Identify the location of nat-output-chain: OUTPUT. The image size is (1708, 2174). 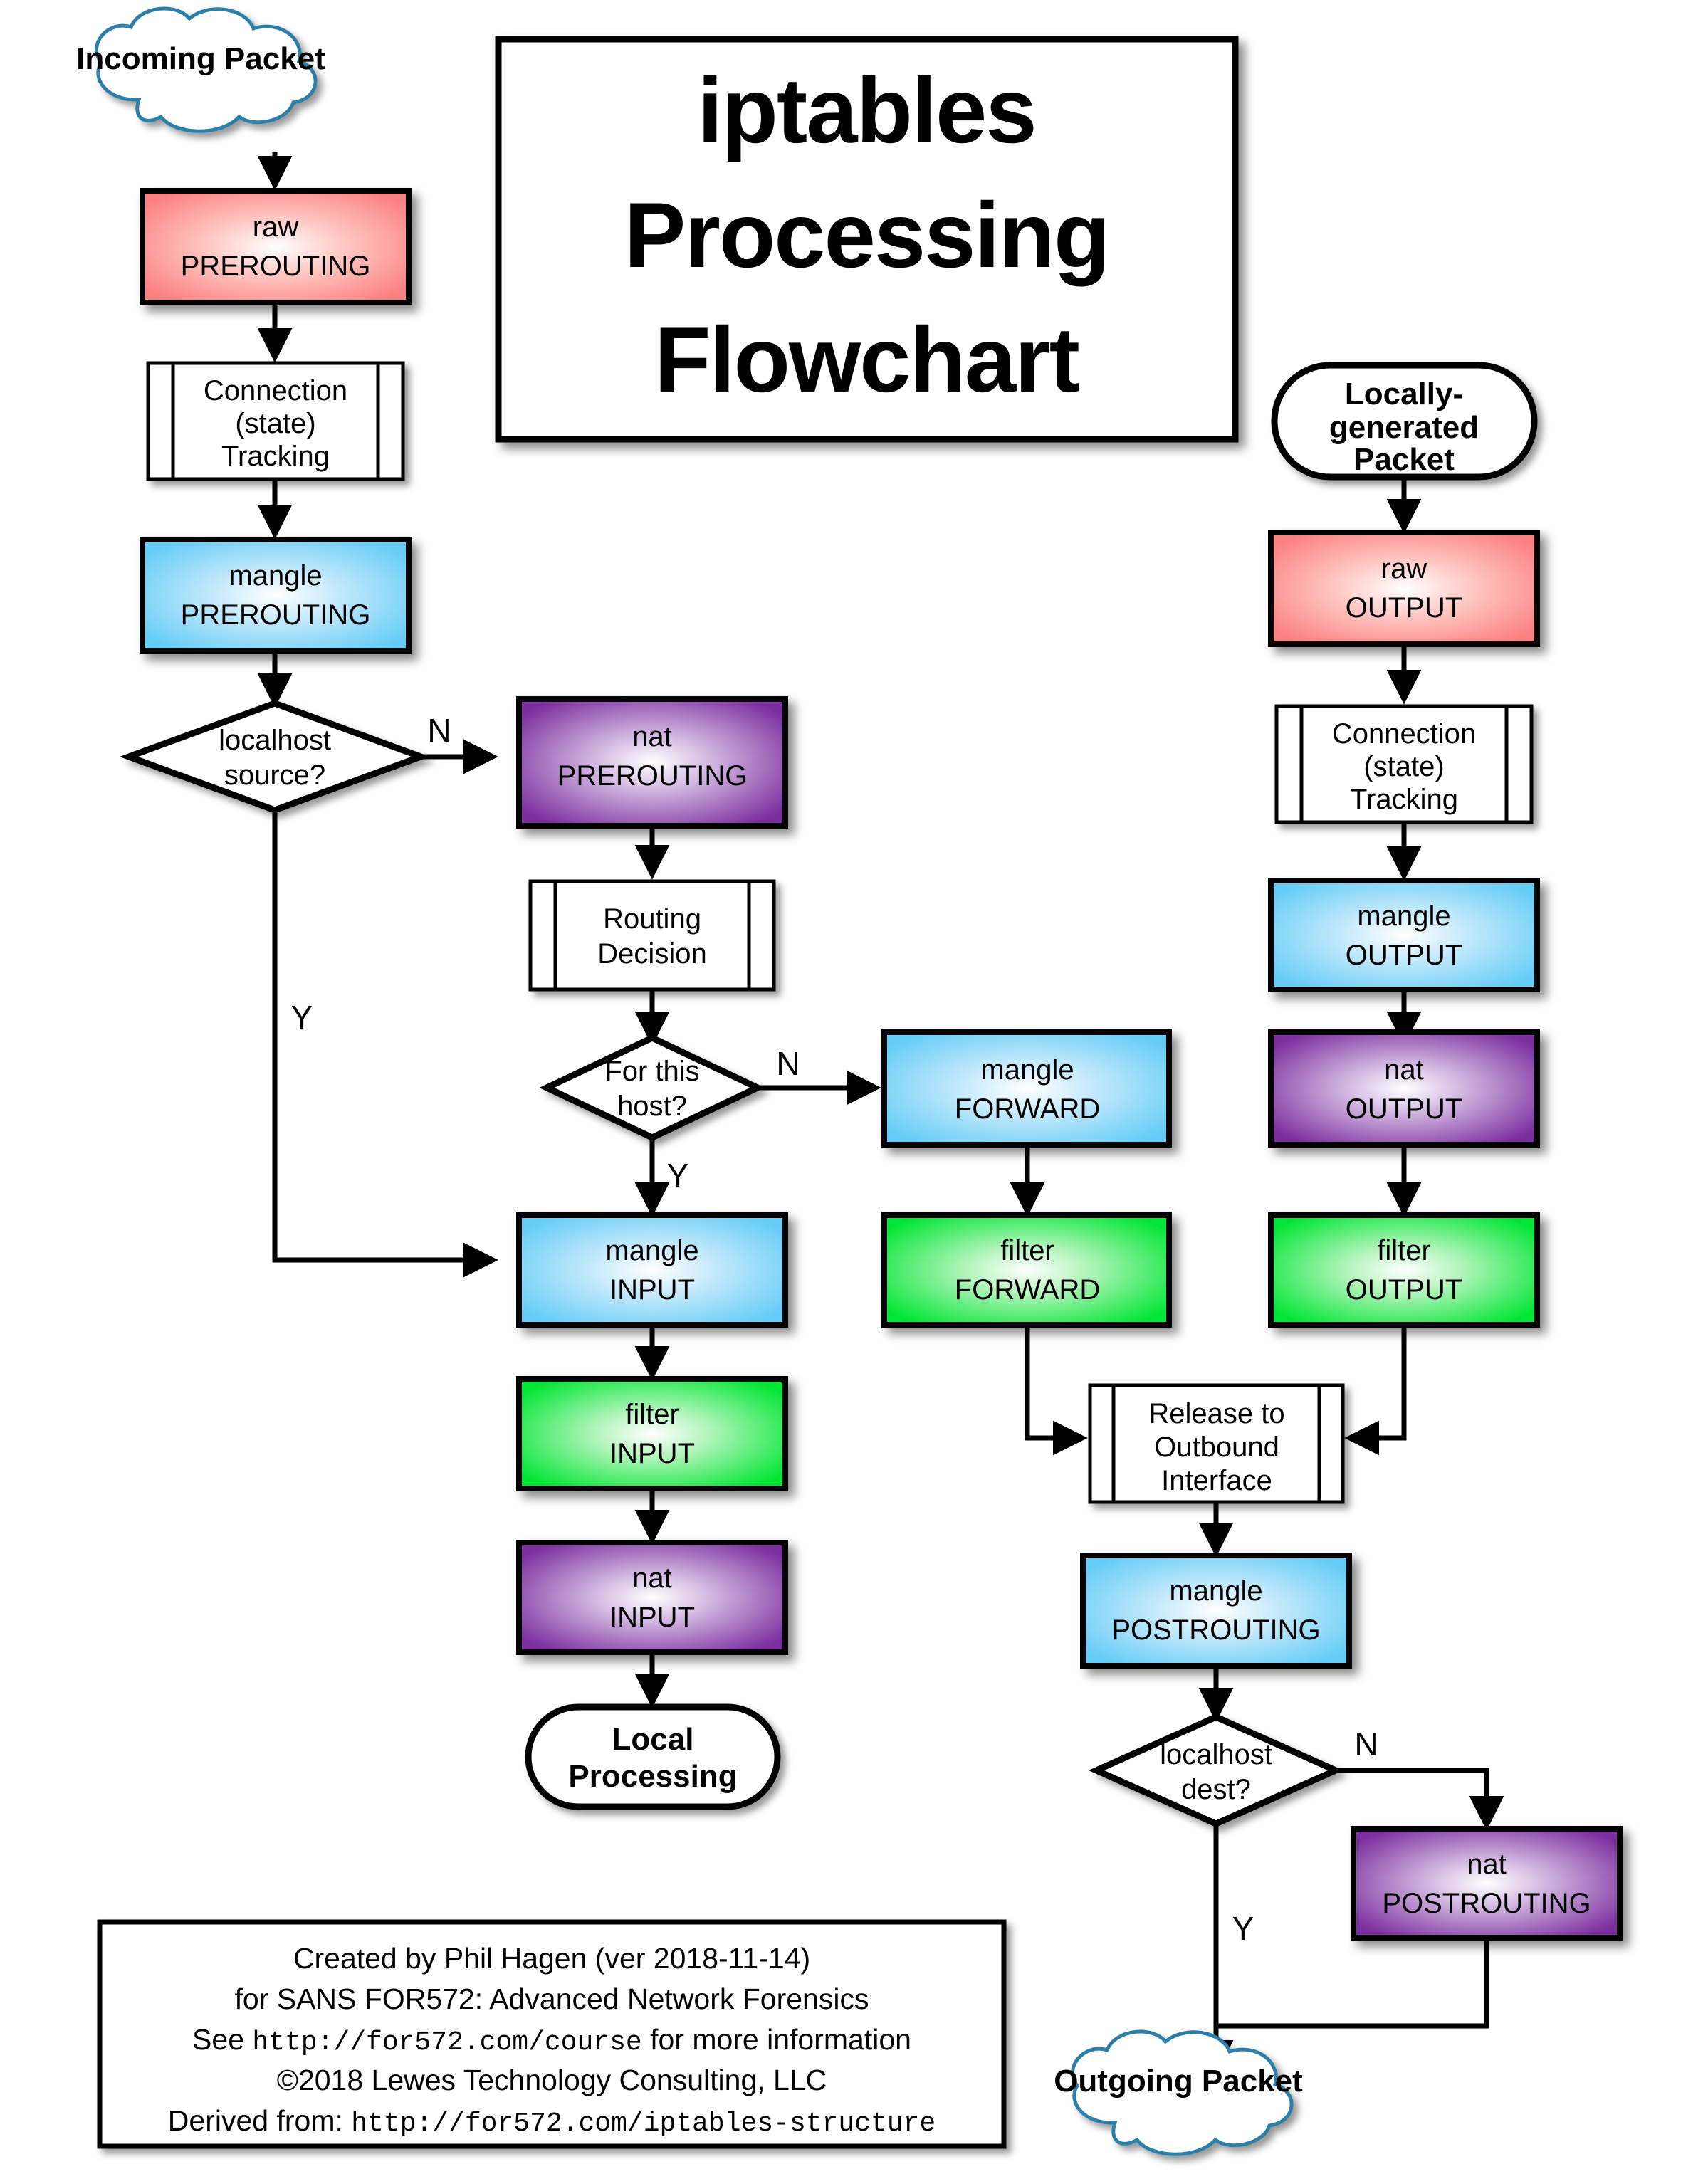
(1404, 1109).